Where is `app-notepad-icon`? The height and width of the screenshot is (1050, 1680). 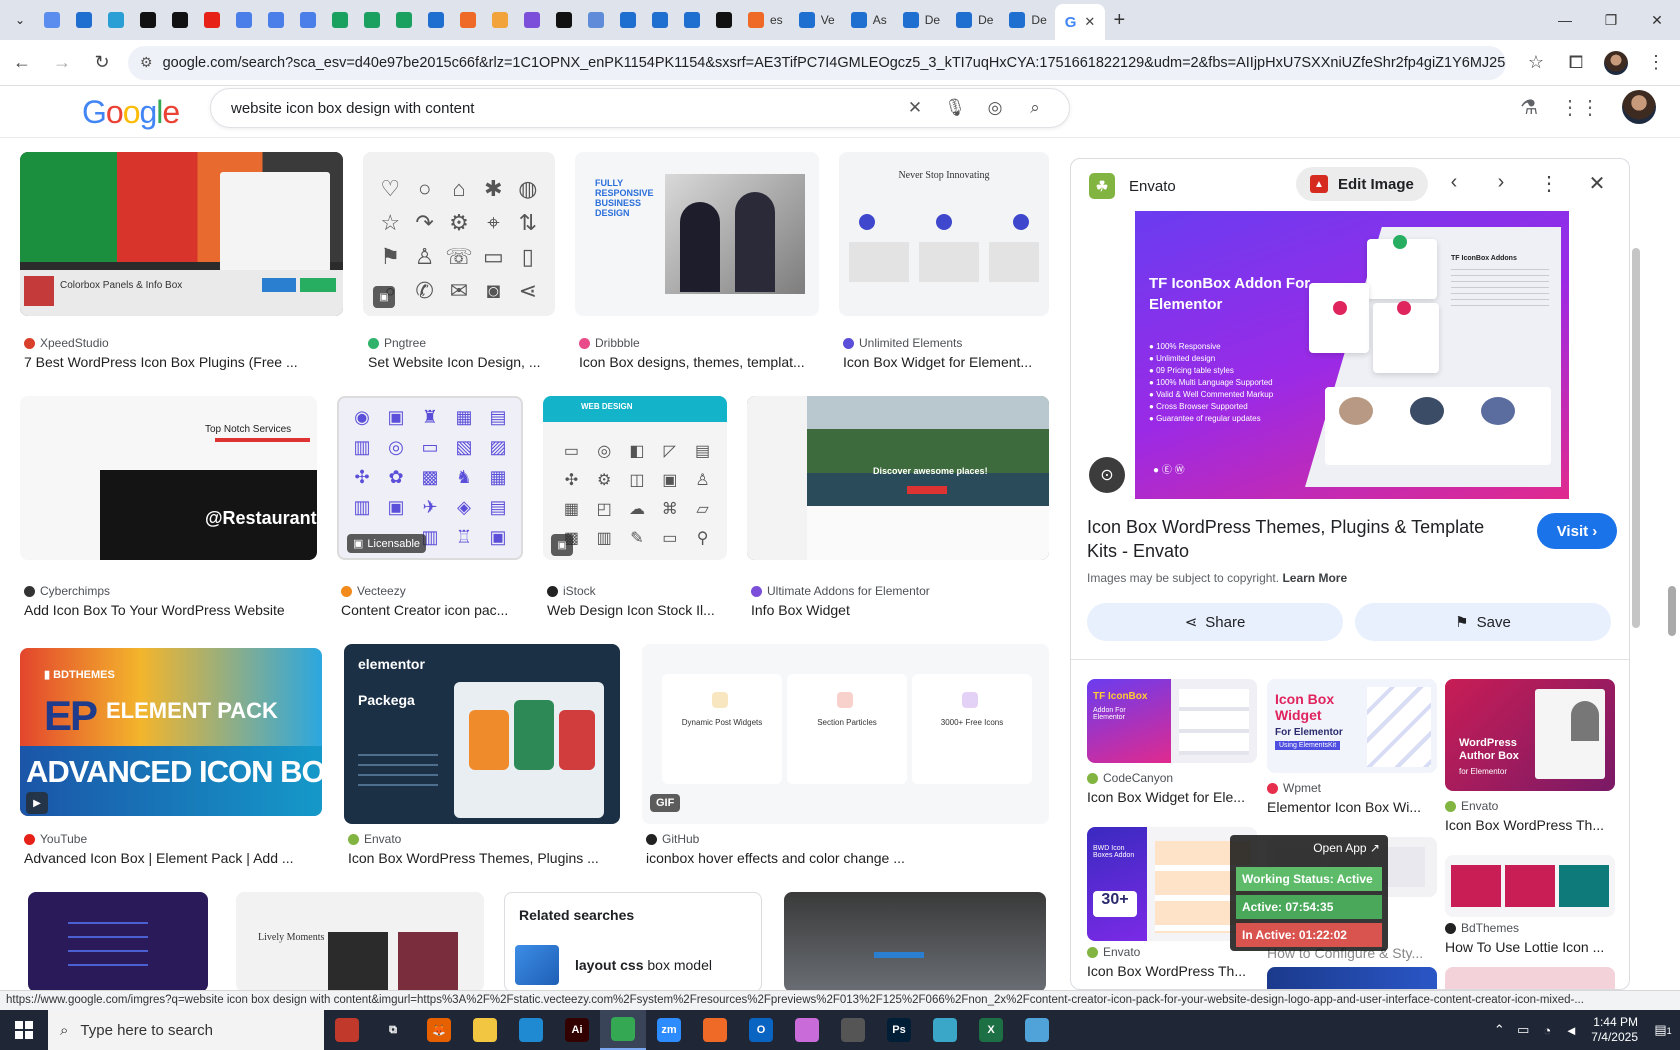
app-notepad-icon is located at coordinates (1037, 1030).